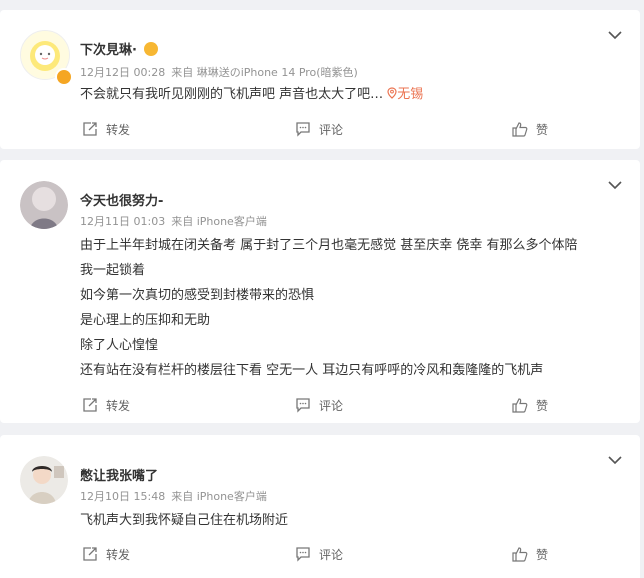 This screenshot has height=578, width=644. I want to click on post-source: 来自 琳琳送のiPhone 14 Pro(暗紫色), so click(264, 72).